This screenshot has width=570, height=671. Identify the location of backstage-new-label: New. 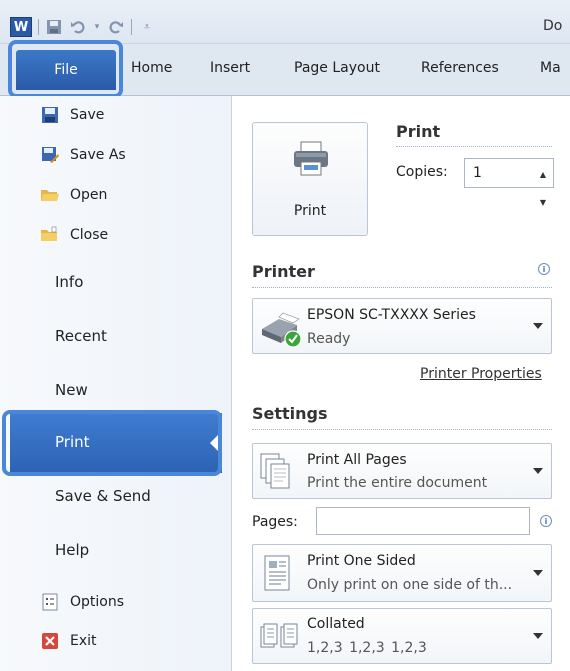
(71, 390).